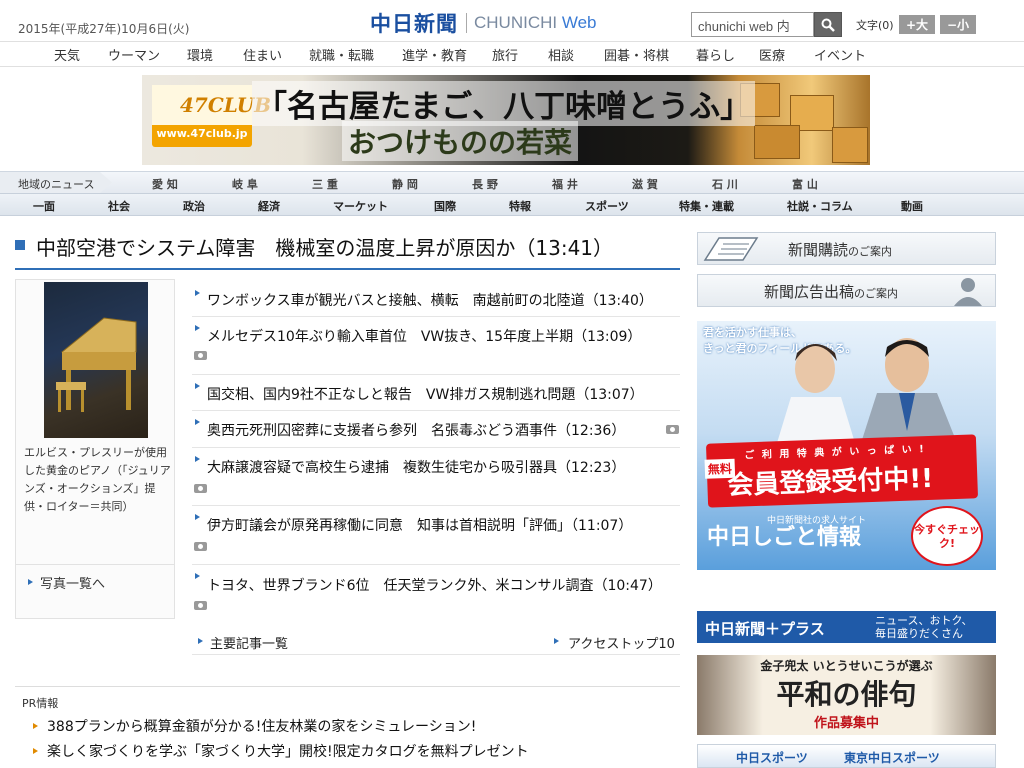 The height and width of the screenshot is (768, 1024). What do you see at coordinates (95, 581) in the screenshot?
I see `photo-list-link: 写真一覧へ` at bounding box center [95, 581].